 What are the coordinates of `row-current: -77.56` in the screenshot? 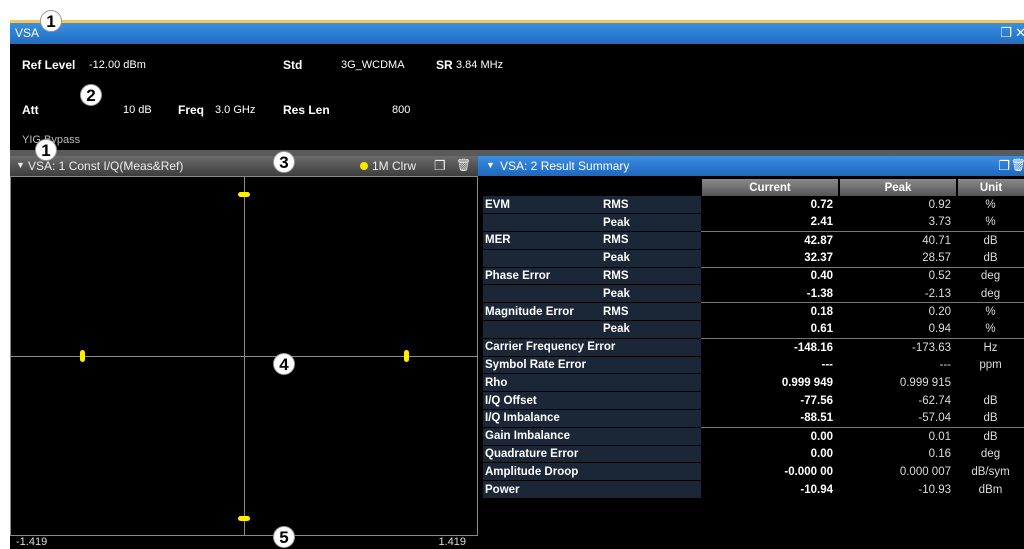 It's located at (816, 400).